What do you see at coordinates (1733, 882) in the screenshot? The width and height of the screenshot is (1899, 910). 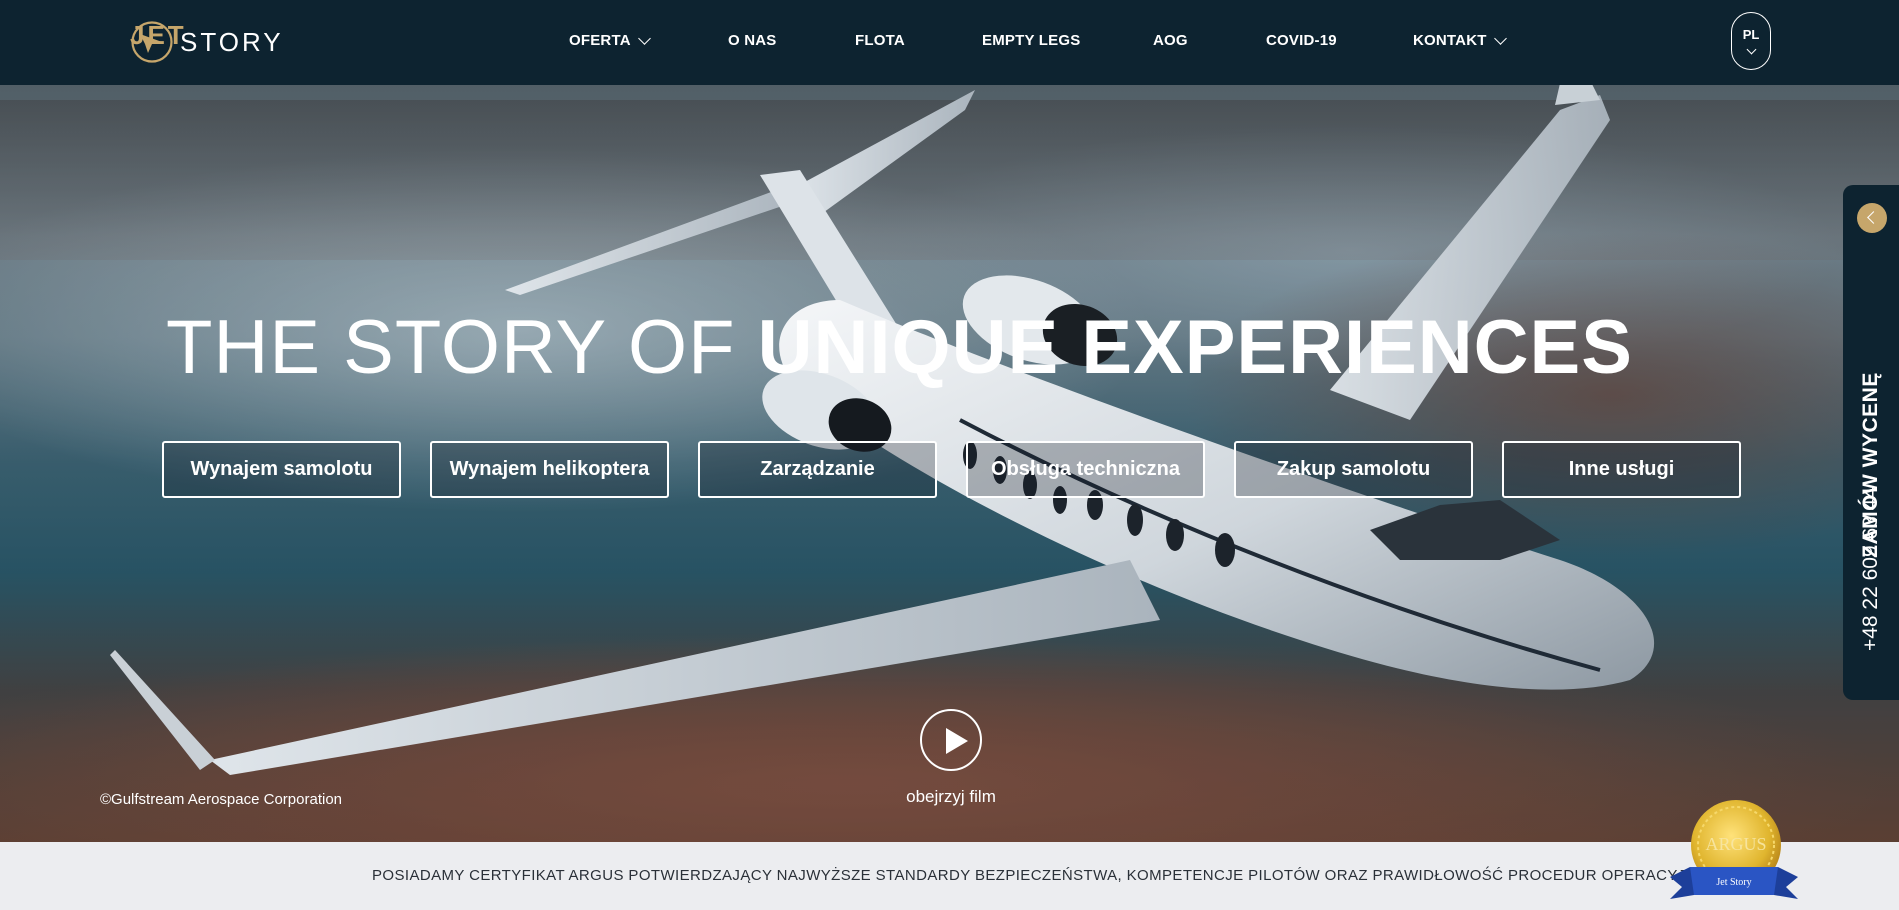 I see `badge-ribbon-text: Jet Story` at bounding box center [1733, 882].